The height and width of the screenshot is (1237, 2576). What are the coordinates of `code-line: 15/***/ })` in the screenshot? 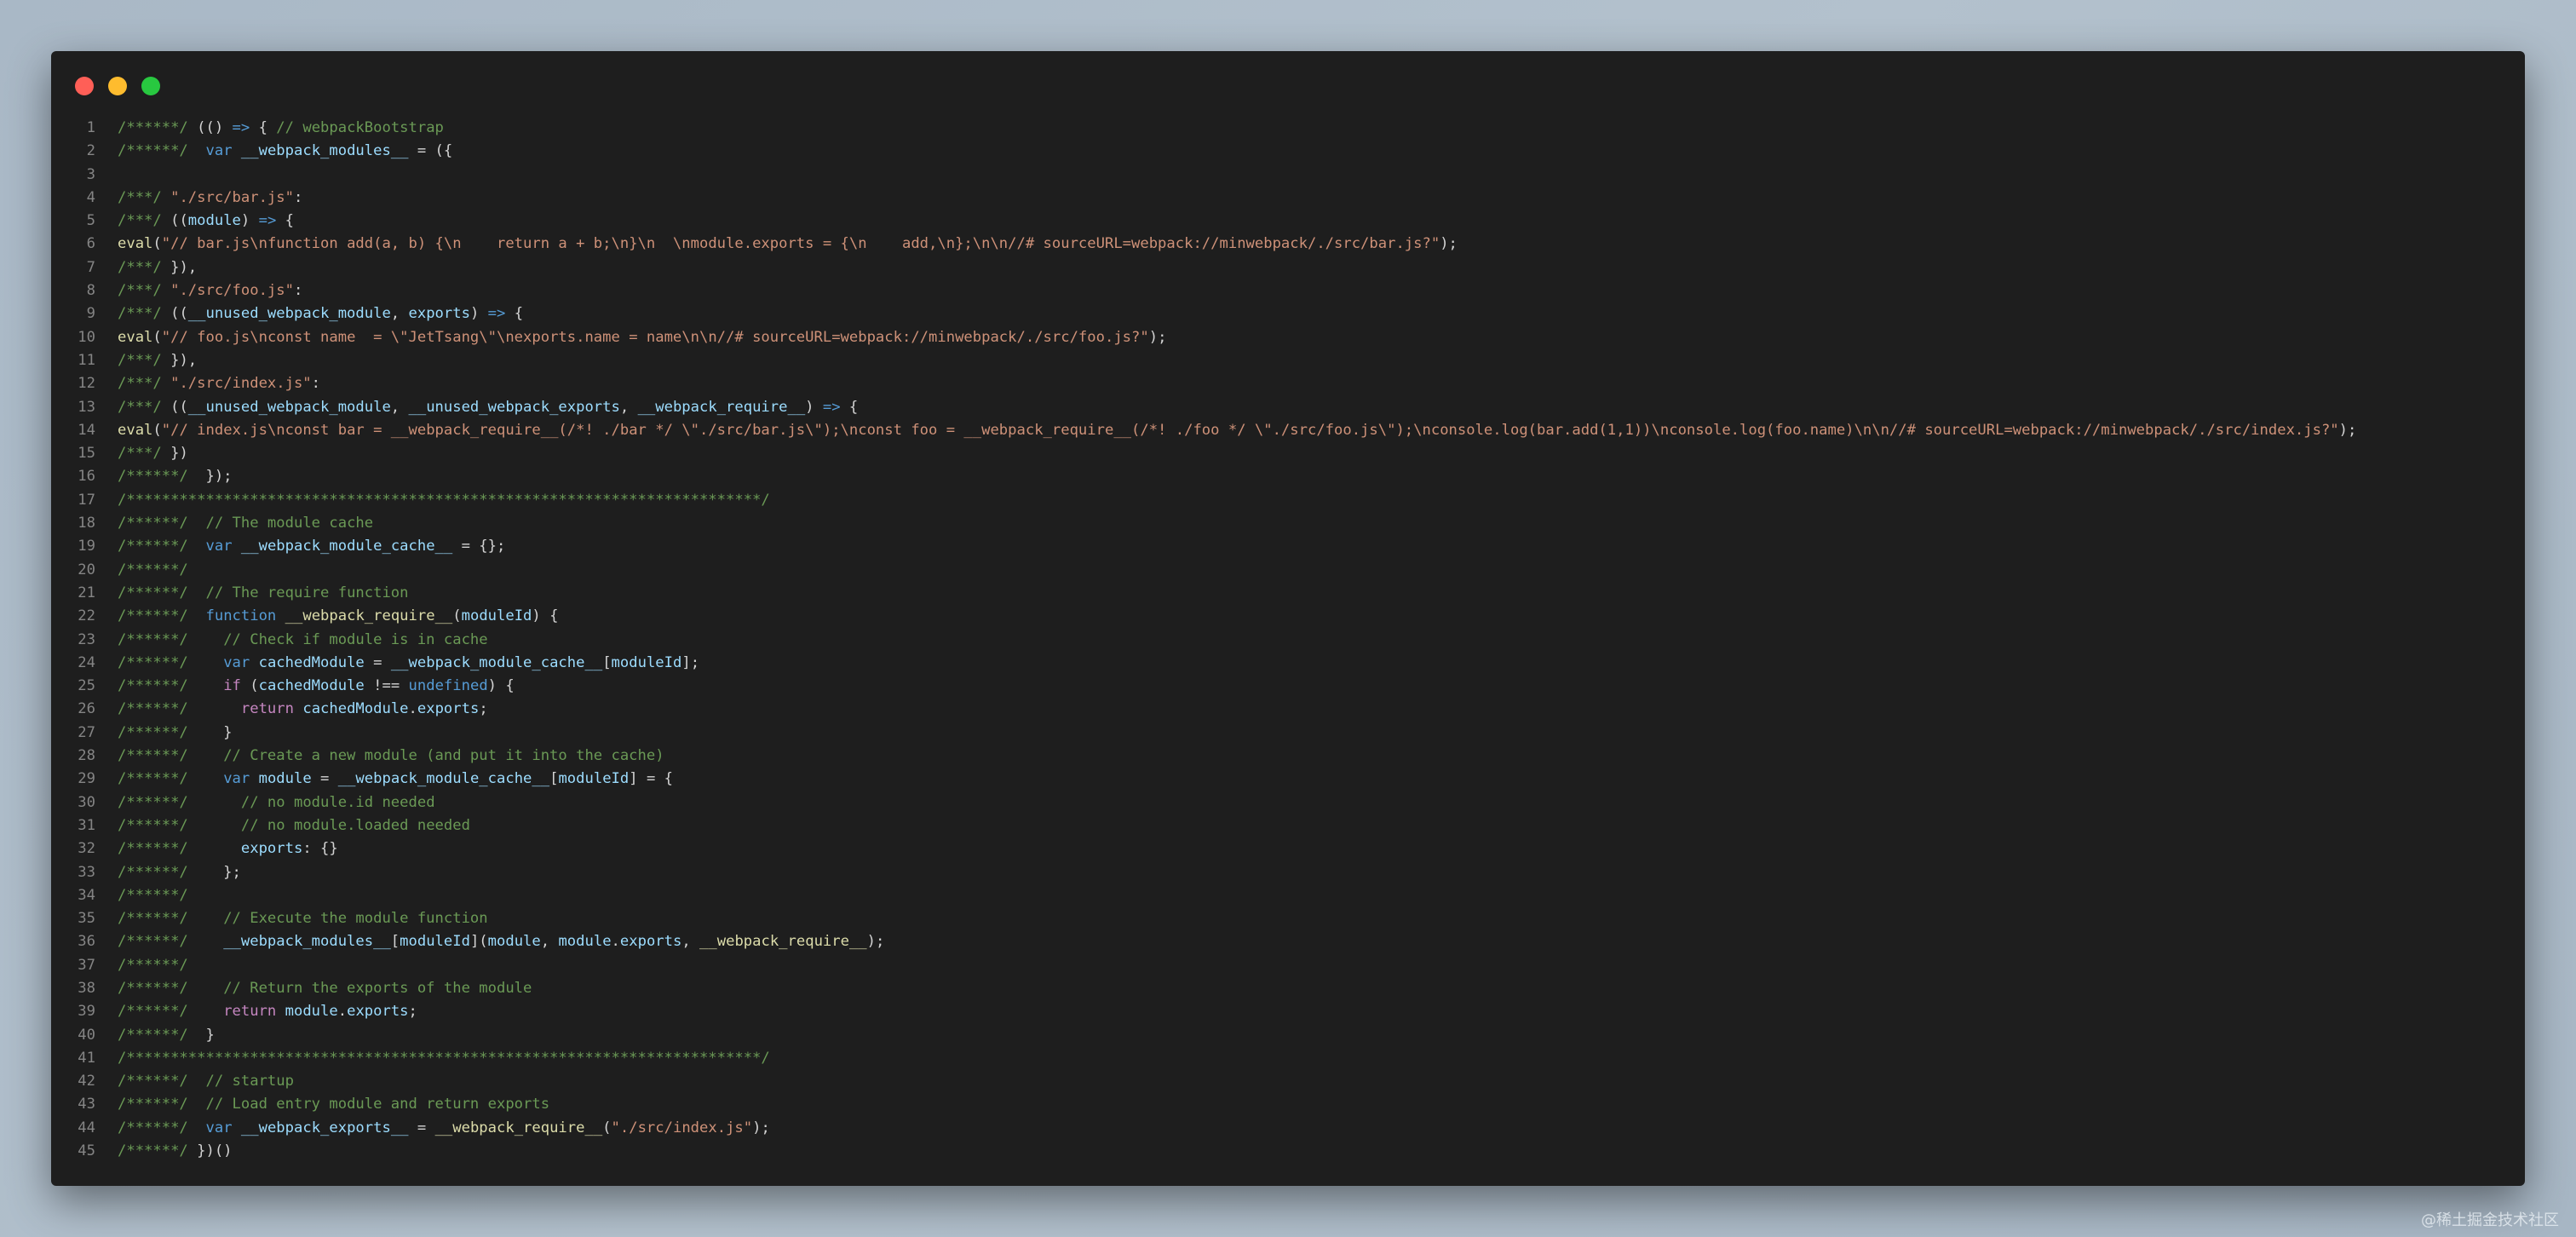 It's located at (1288, 453).